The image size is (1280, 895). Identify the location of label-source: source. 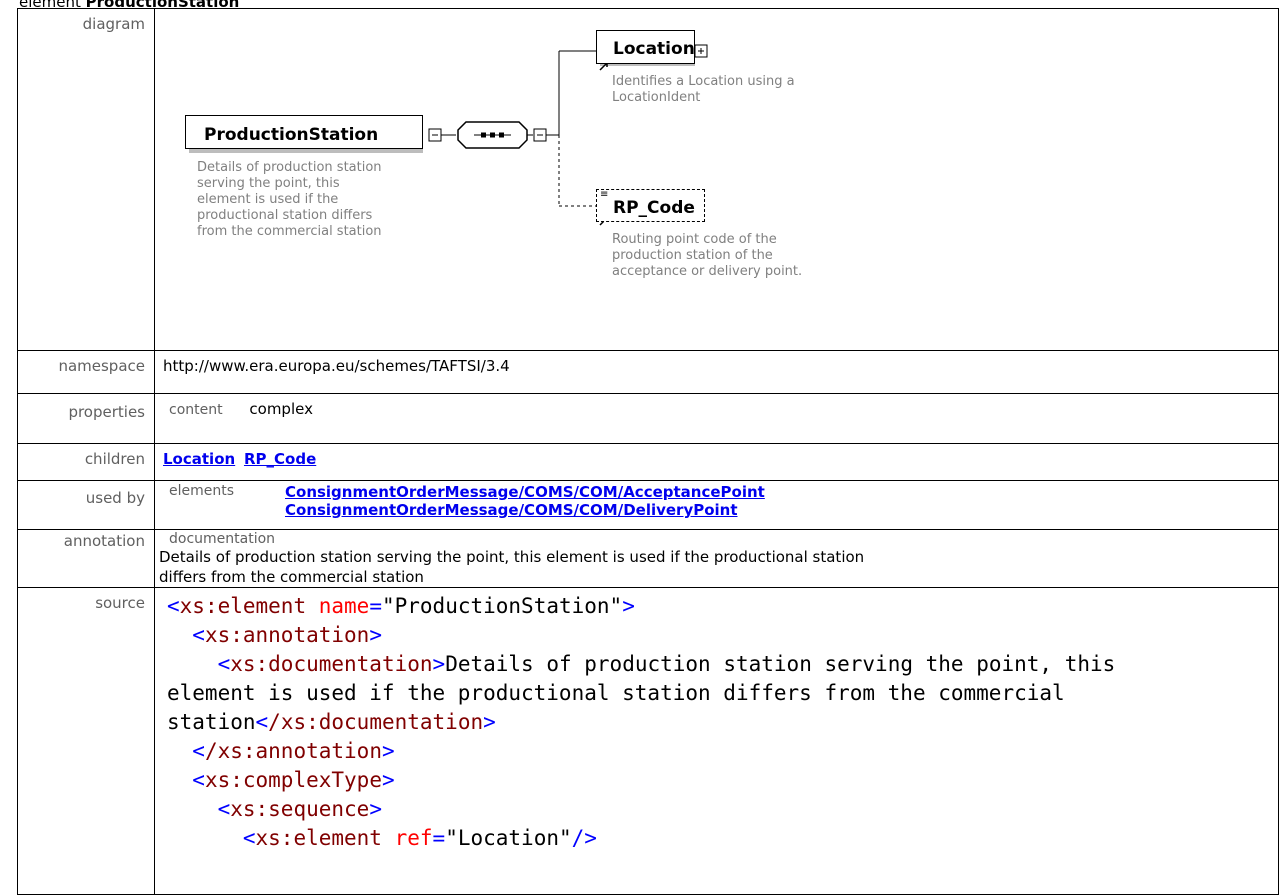
(86, 741).